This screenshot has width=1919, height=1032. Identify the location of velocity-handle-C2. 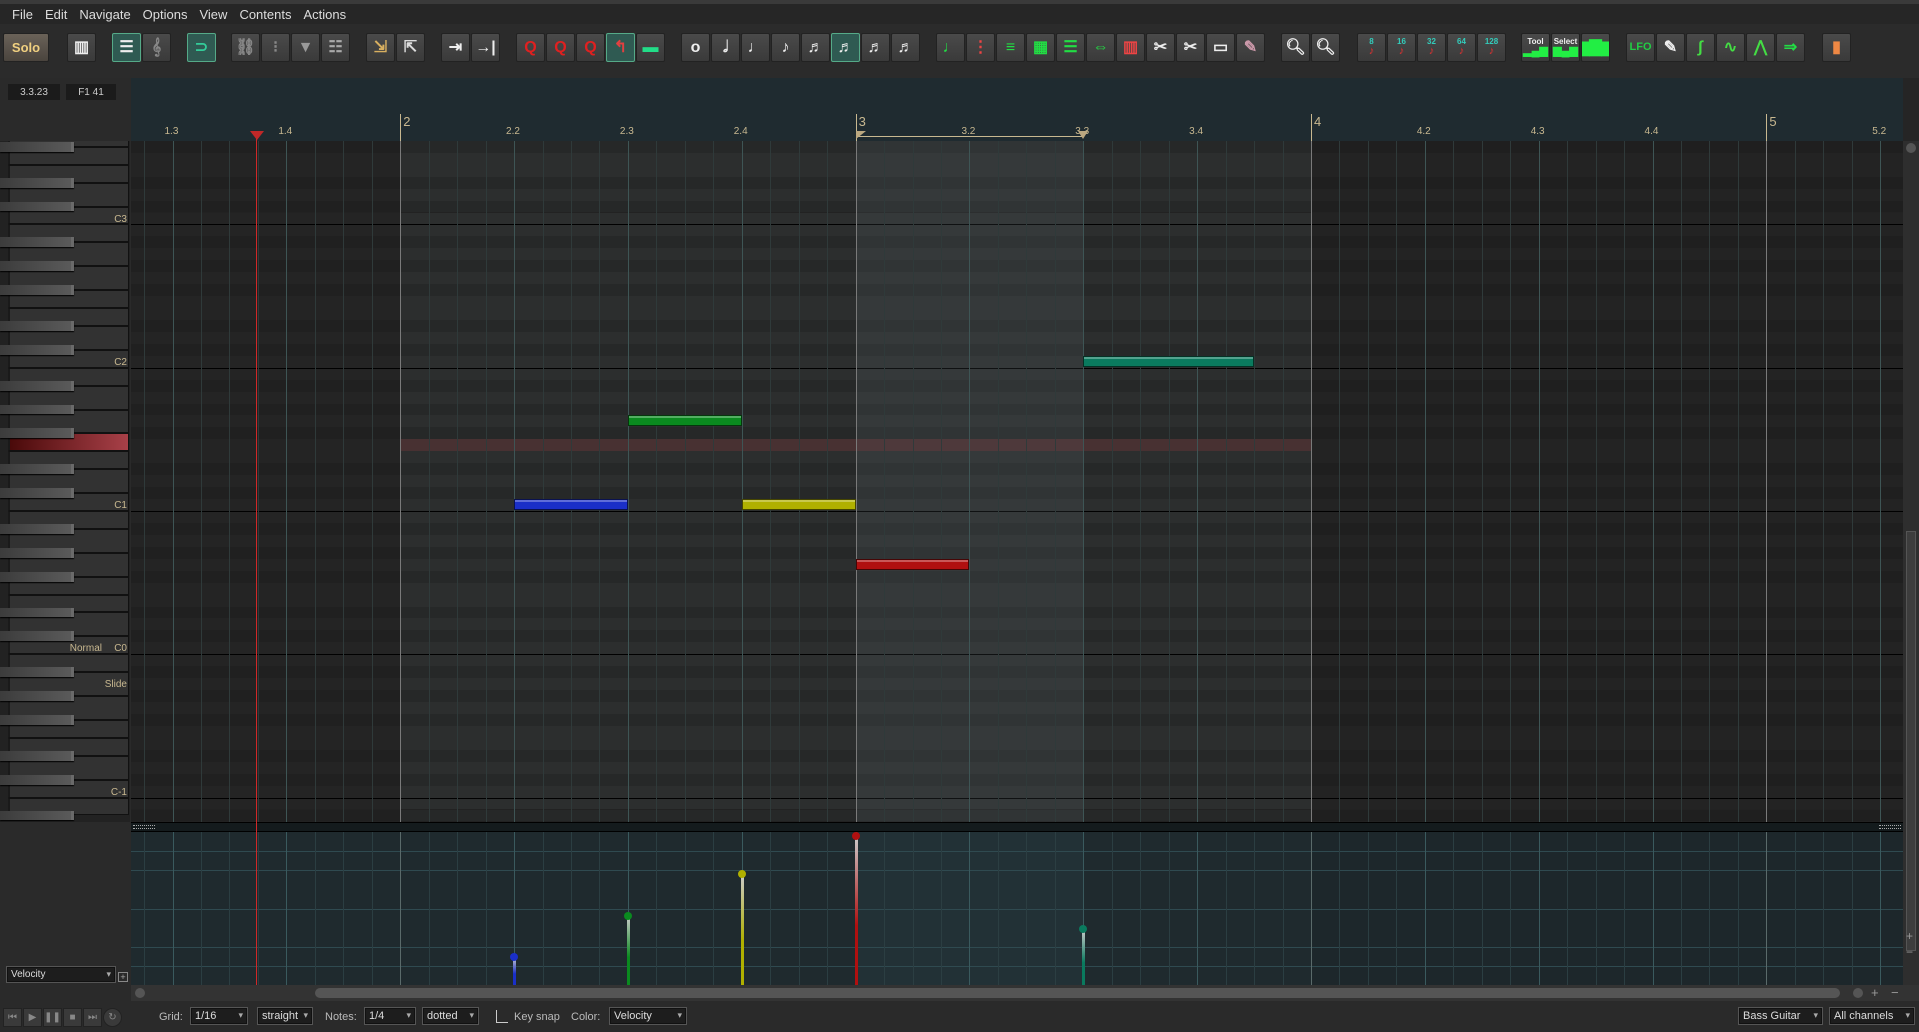
(1083, 928).